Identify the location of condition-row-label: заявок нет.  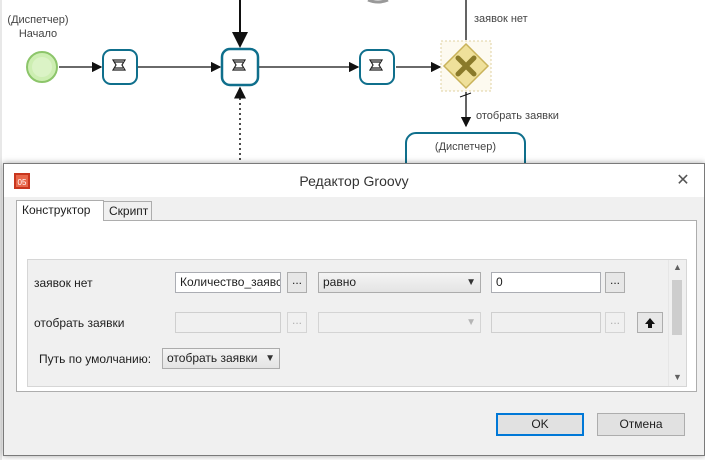
(63, 283).